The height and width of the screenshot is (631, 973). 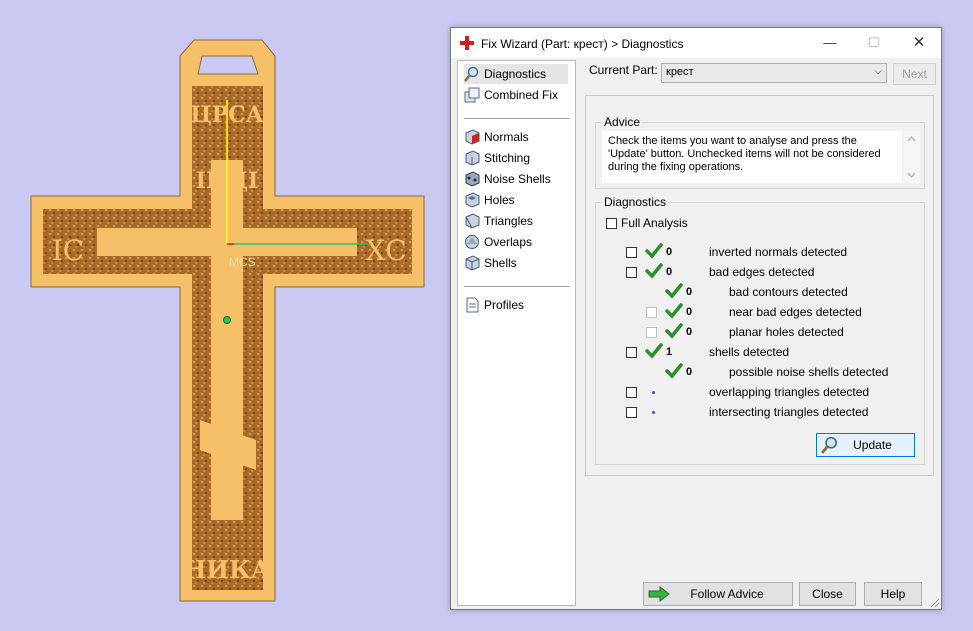 I want to click on diag-count: 1, so click(x=669, y=352).